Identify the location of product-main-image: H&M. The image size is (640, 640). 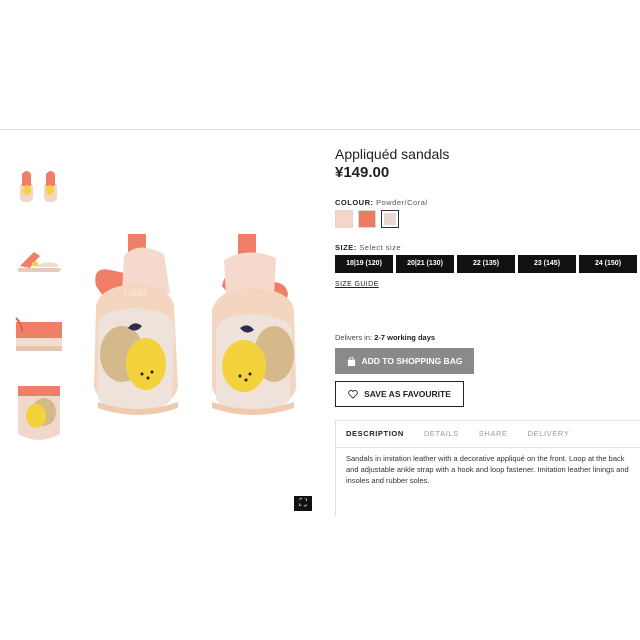
(198, 329).